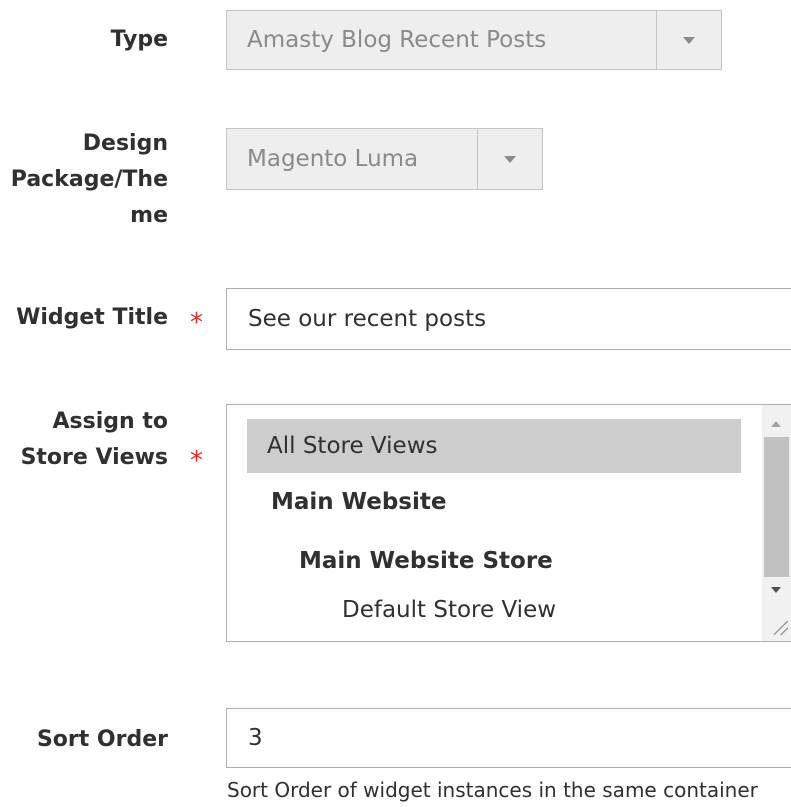  I want to click on type-label: Type, so click(139, 39).